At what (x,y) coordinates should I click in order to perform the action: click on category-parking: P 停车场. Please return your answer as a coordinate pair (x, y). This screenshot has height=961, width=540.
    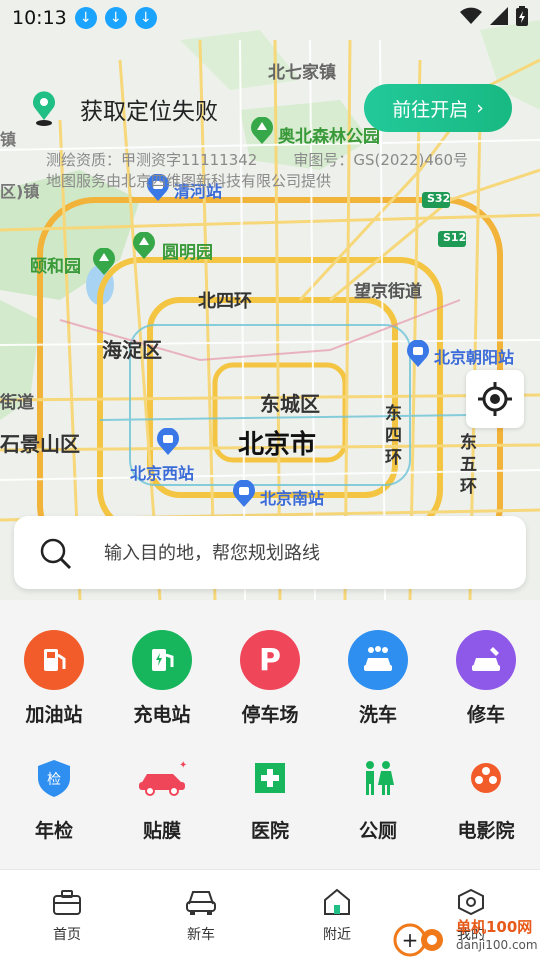
    Looking at the image, I should click on (270, 678).